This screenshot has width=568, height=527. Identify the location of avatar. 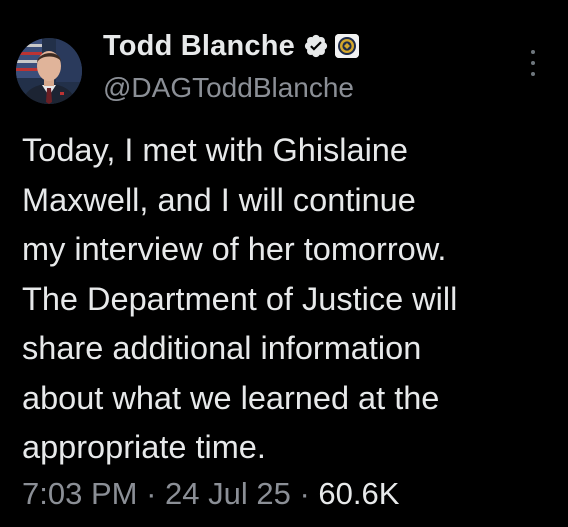
(49, 71).